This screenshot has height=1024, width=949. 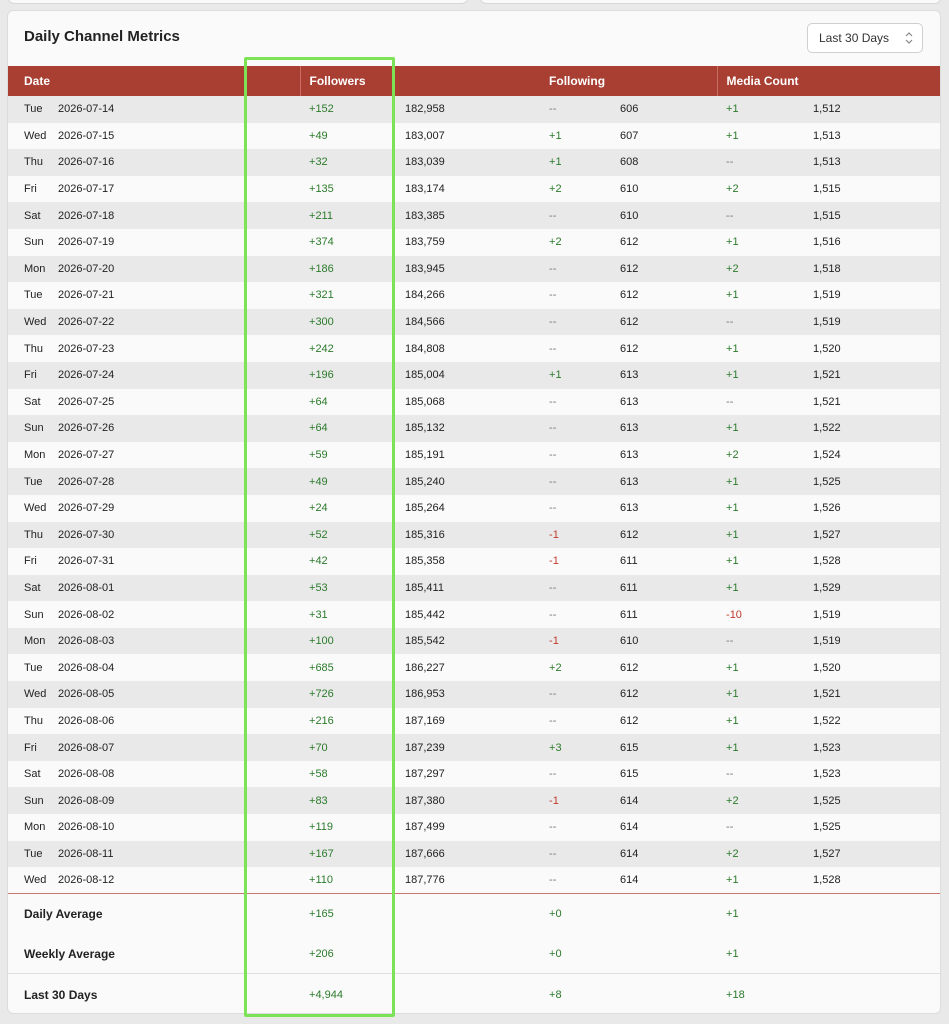 What do you see at coordinates (425, 641) in the screenshot?
I see `row-followers-total: 185,542` at bounding box center [425, 641].